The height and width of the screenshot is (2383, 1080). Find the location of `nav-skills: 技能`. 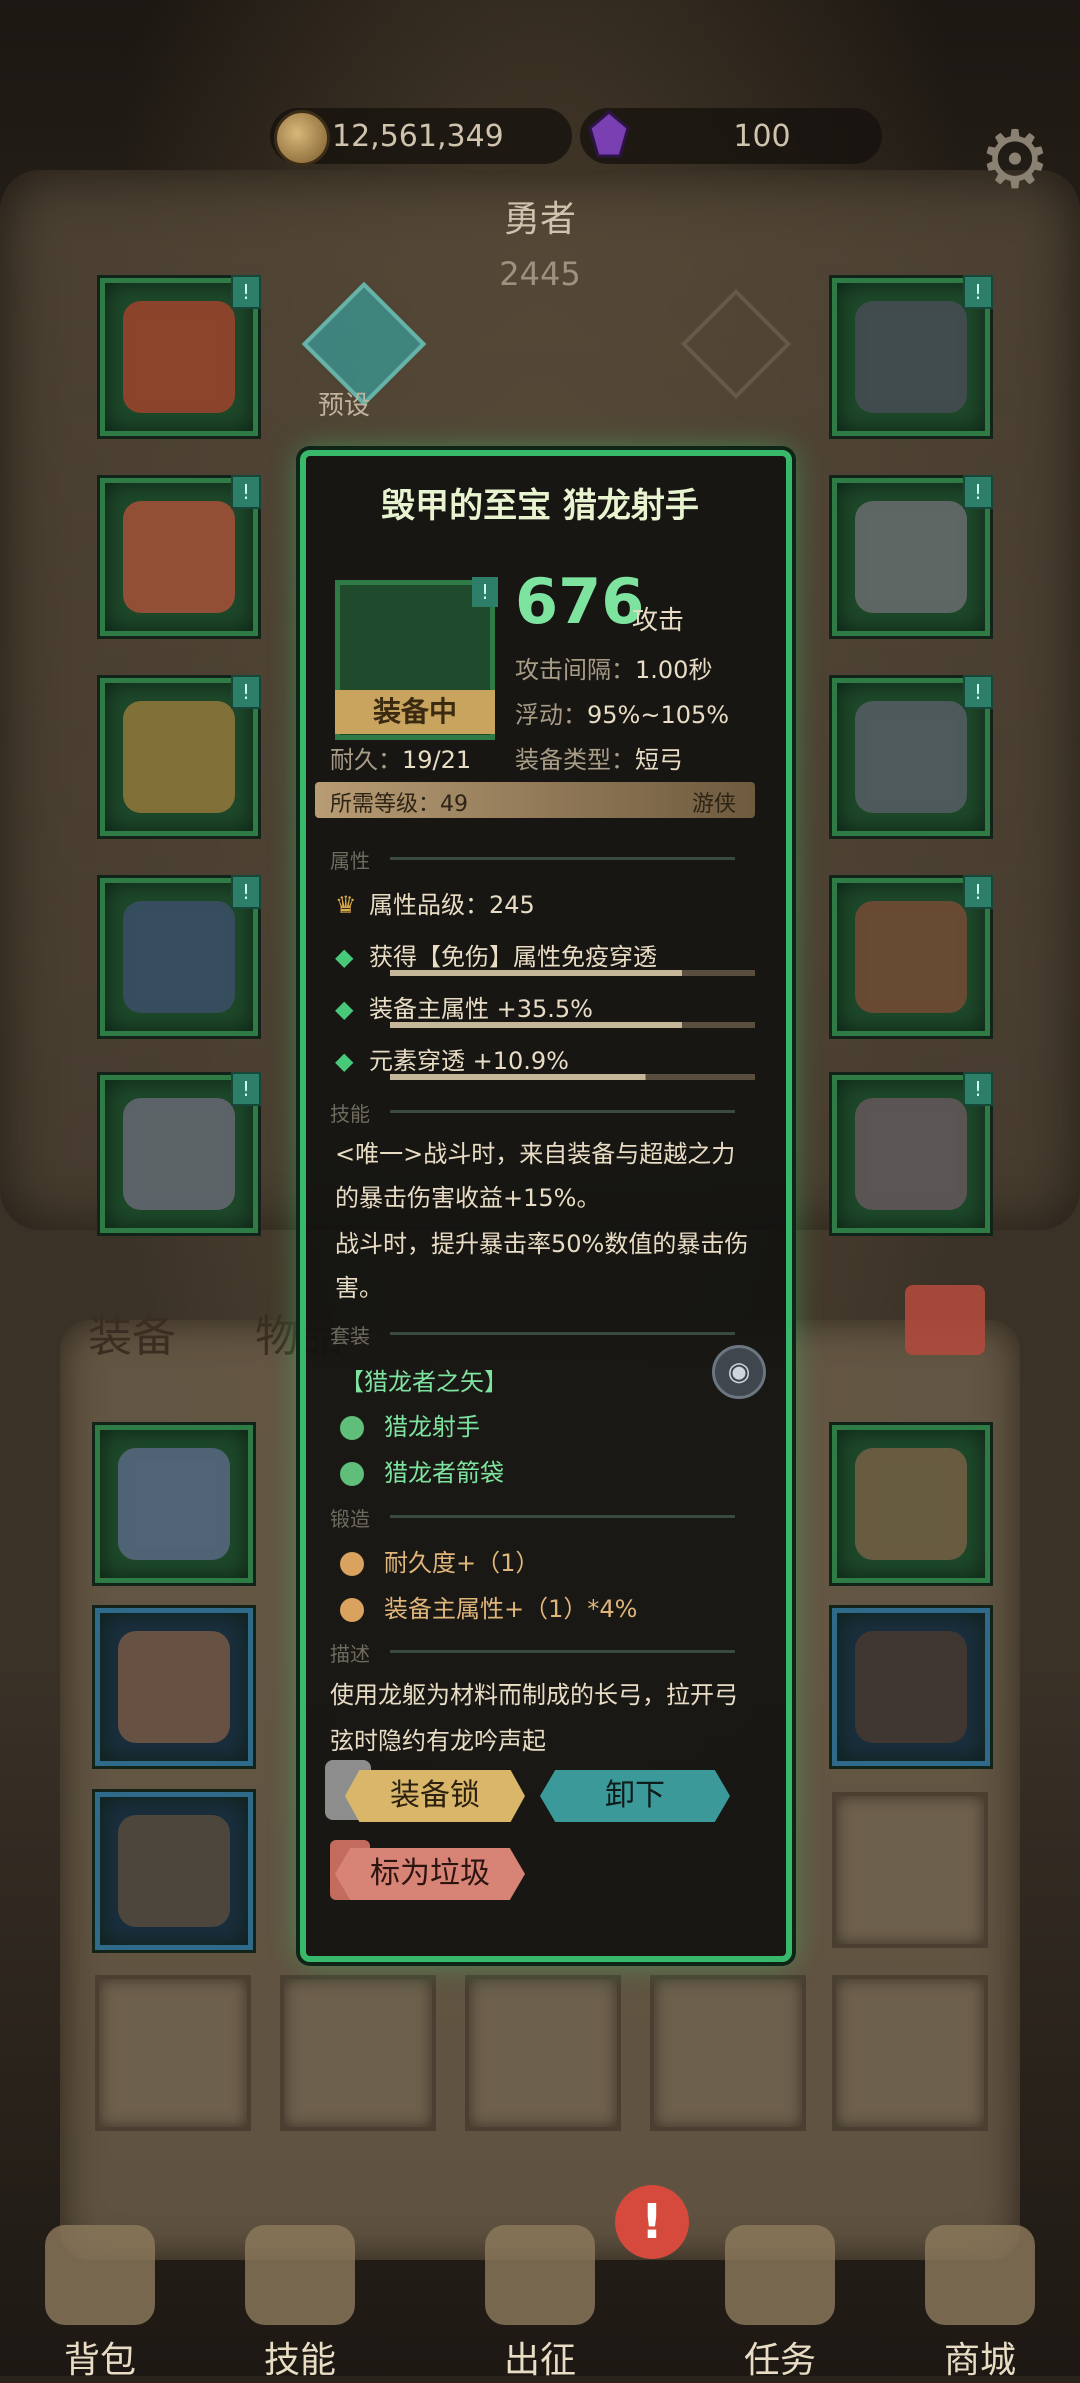

nav-skills: 技能 is located at coordinates (300, 2304).